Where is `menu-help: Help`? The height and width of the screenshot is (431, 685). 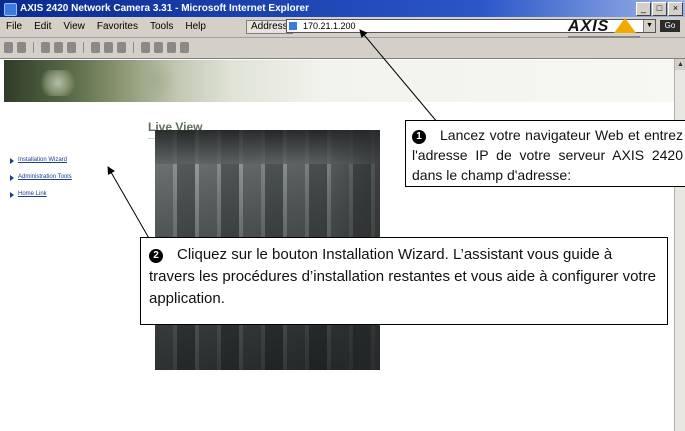
menu-help: Help is located at coordinates (195, 26).